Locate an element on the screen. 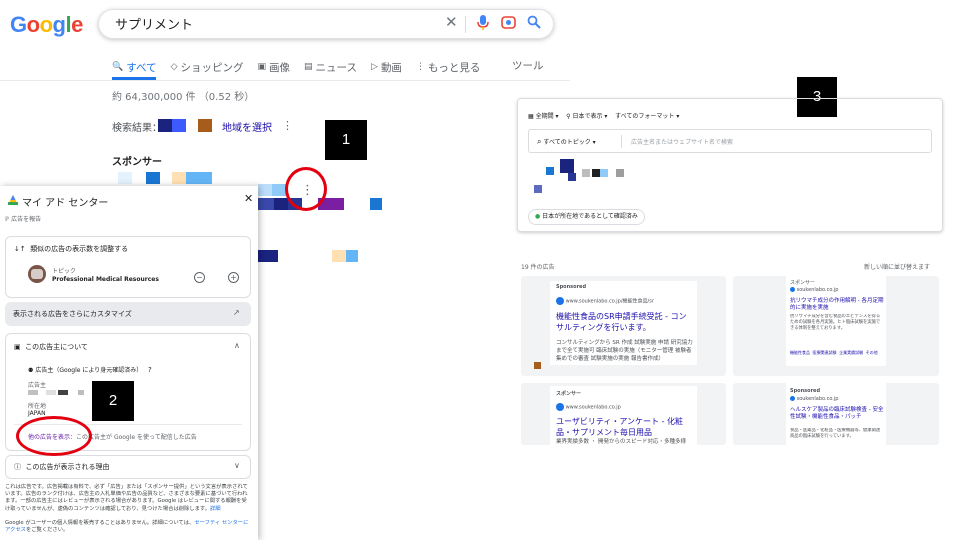  adjust-title: ↓↑ 類似の広告の表示数を調整する is located at coordinates (71, 249).